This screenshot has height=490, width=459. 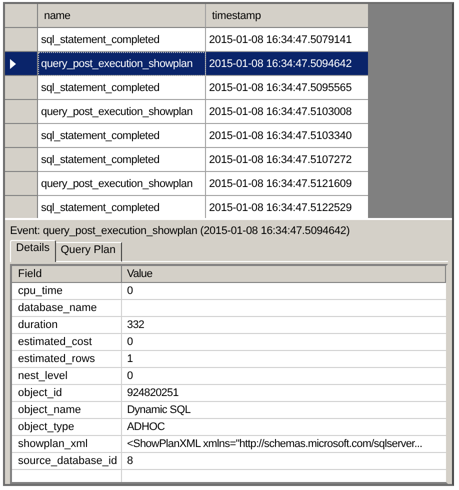 I want to click on event-label: Event: query_post_execution_showplan (2015-01-08 16:34:47.5094642), so click(x=180, y=231).